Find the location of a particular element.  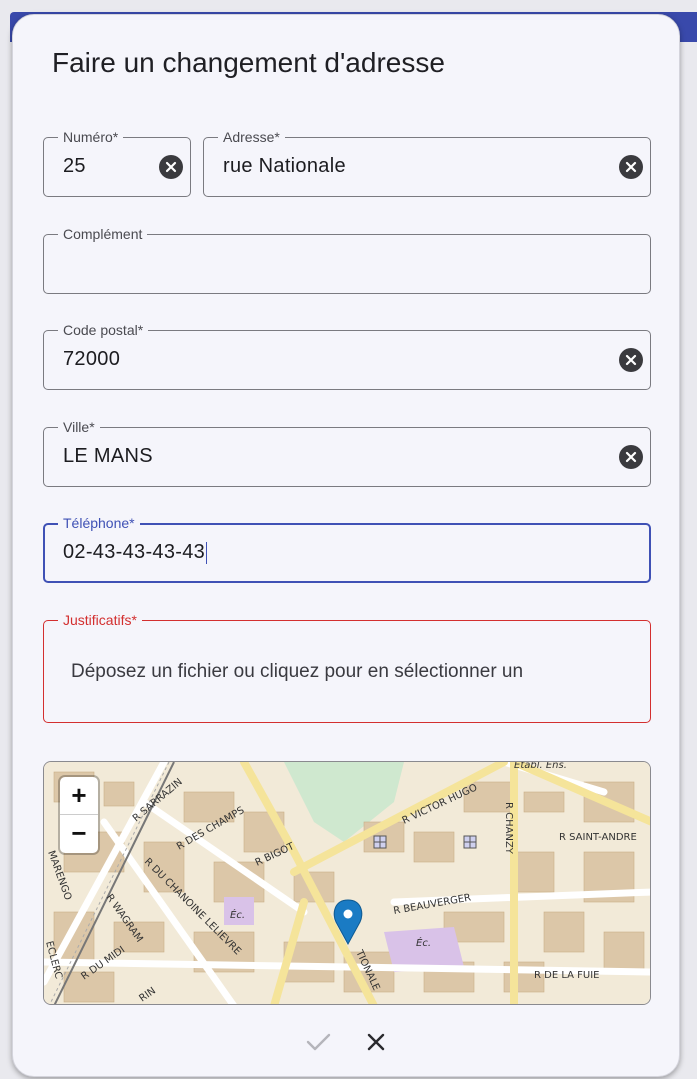

check-icon is located at coordinates (318, 1042).